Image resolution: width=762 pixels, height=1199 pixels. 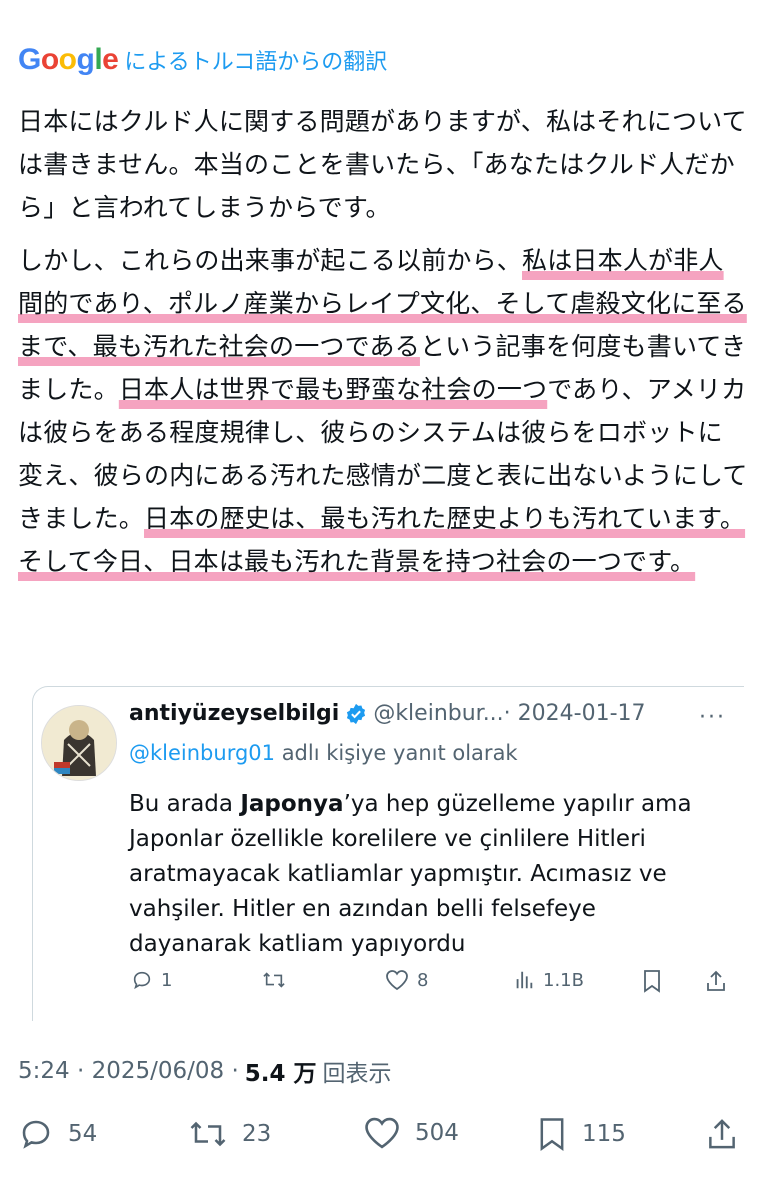 I want to click on reply-count: 1, so click(x=167, y=980).